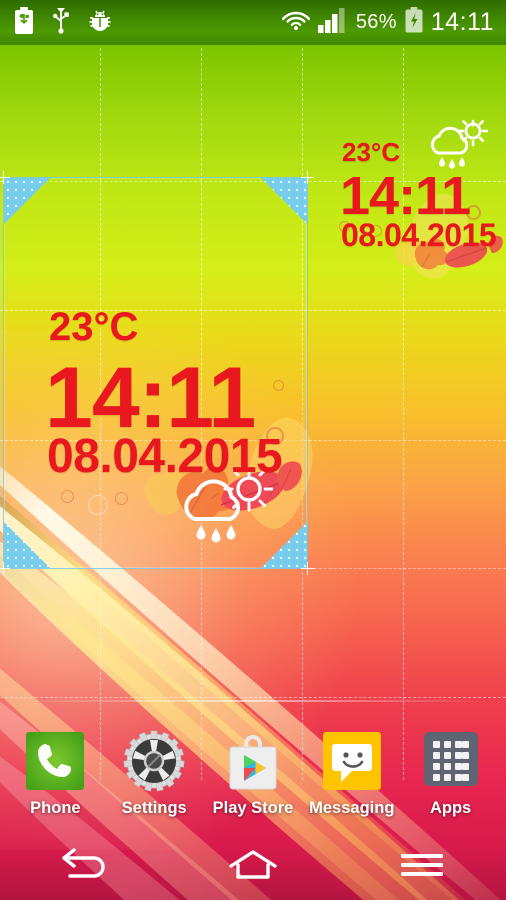  What do you see at coordinates (55, 761) in the screenshot?
I see `phone-handset-icon` at bounding box center [55, 761].